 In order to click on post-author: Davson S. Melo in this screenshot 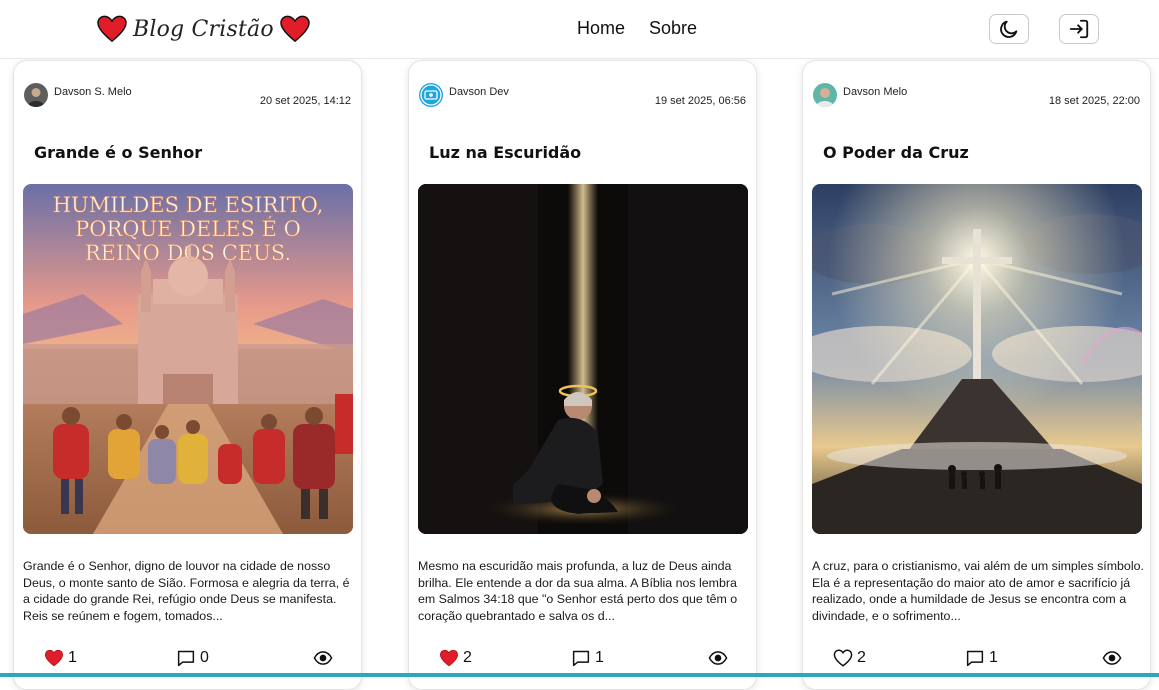, I will do `click(78, 95)`.